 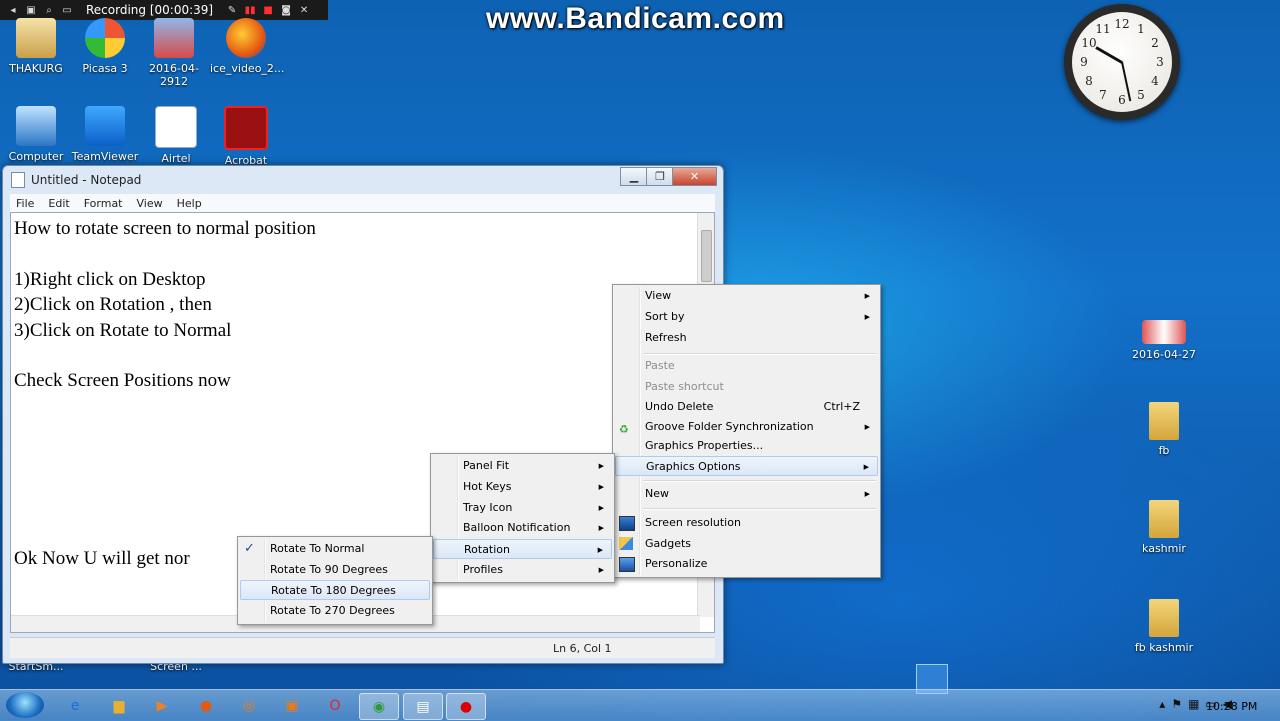 I want to click on folder-icon, so click(x=1164, y=421).